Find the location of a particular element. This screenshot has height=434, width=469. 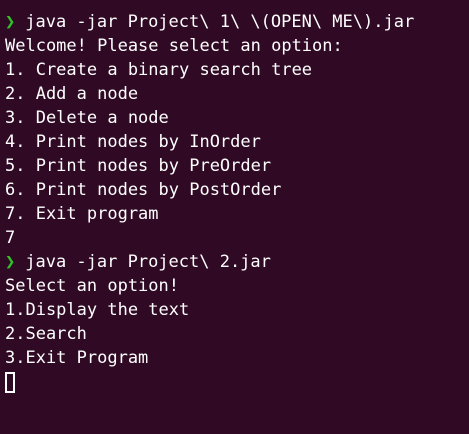

output-line: 2. Add a node is located at coordinates (72, 94).